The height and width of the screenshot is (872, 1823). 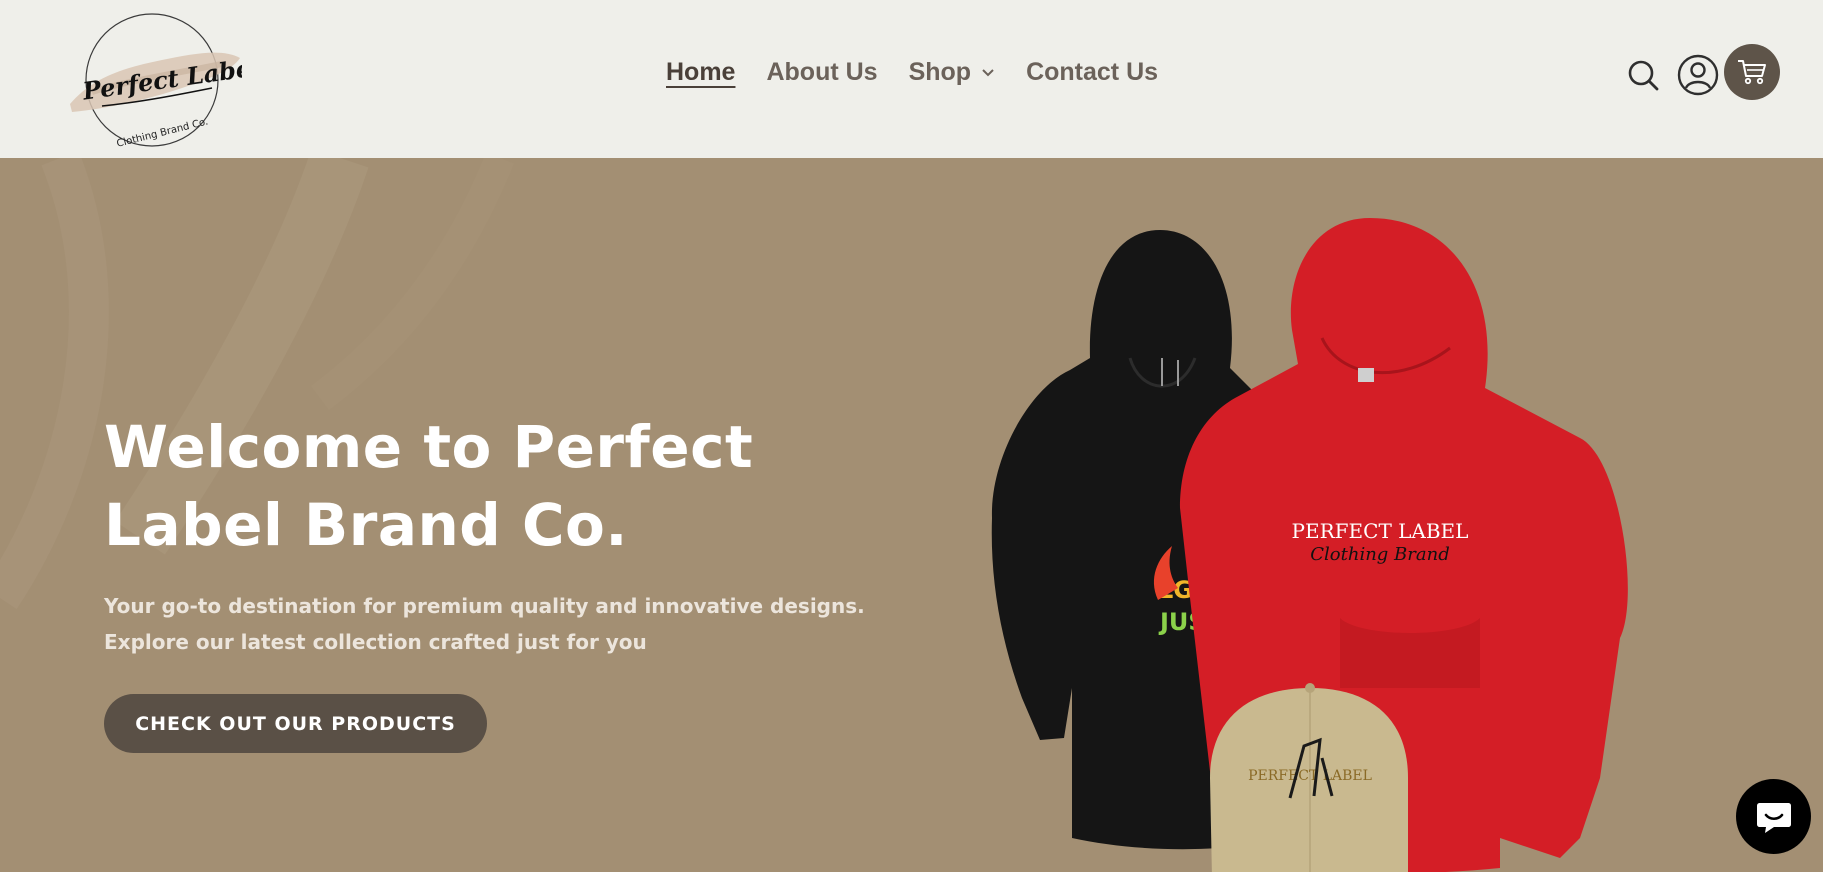 I want to click on brand-logo: Perfect Label Clothing Brand Co., so click(x=162, y=80).